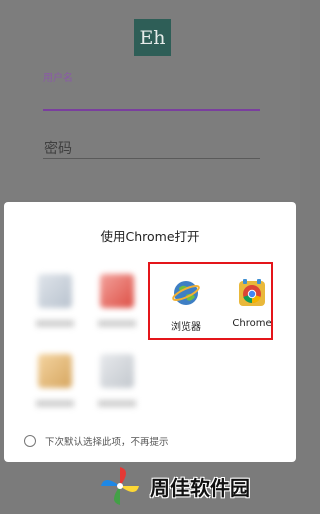 The image size is (320, 514). Describe the element at coordinates (186, 293) in the screenshot. I see `globe-icon` at that location.